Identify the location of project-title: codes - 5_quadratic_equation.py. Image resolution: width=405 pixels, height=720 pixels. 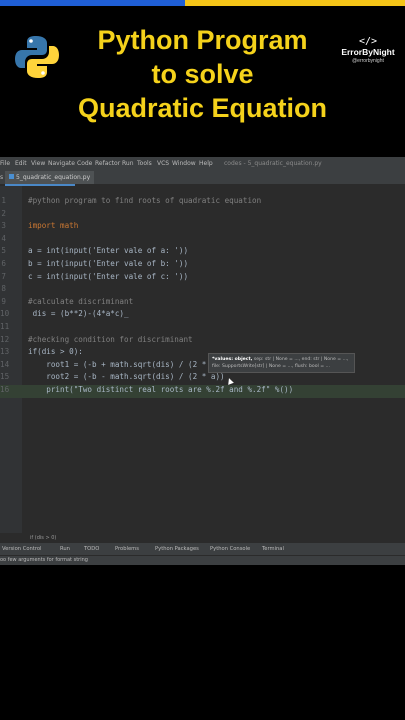
(273, 163).